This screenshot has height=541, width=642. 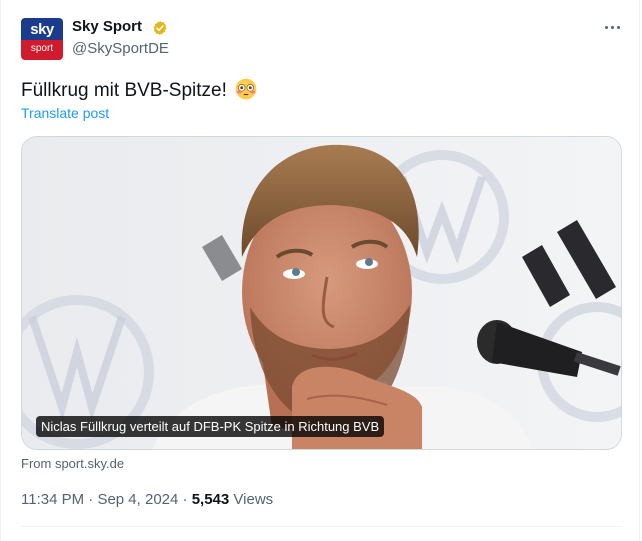 I want to click on divider, so click(x=321, y=526).